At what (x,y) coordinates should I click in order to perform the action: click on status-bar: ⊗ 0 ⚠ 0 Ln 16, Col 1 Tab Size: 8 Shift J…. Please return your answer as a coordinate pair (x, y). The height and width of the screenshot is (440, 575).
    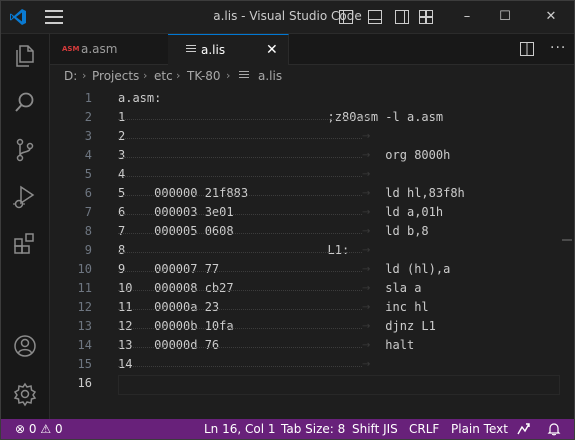
    Looking at the image, I should click on (287, 429).